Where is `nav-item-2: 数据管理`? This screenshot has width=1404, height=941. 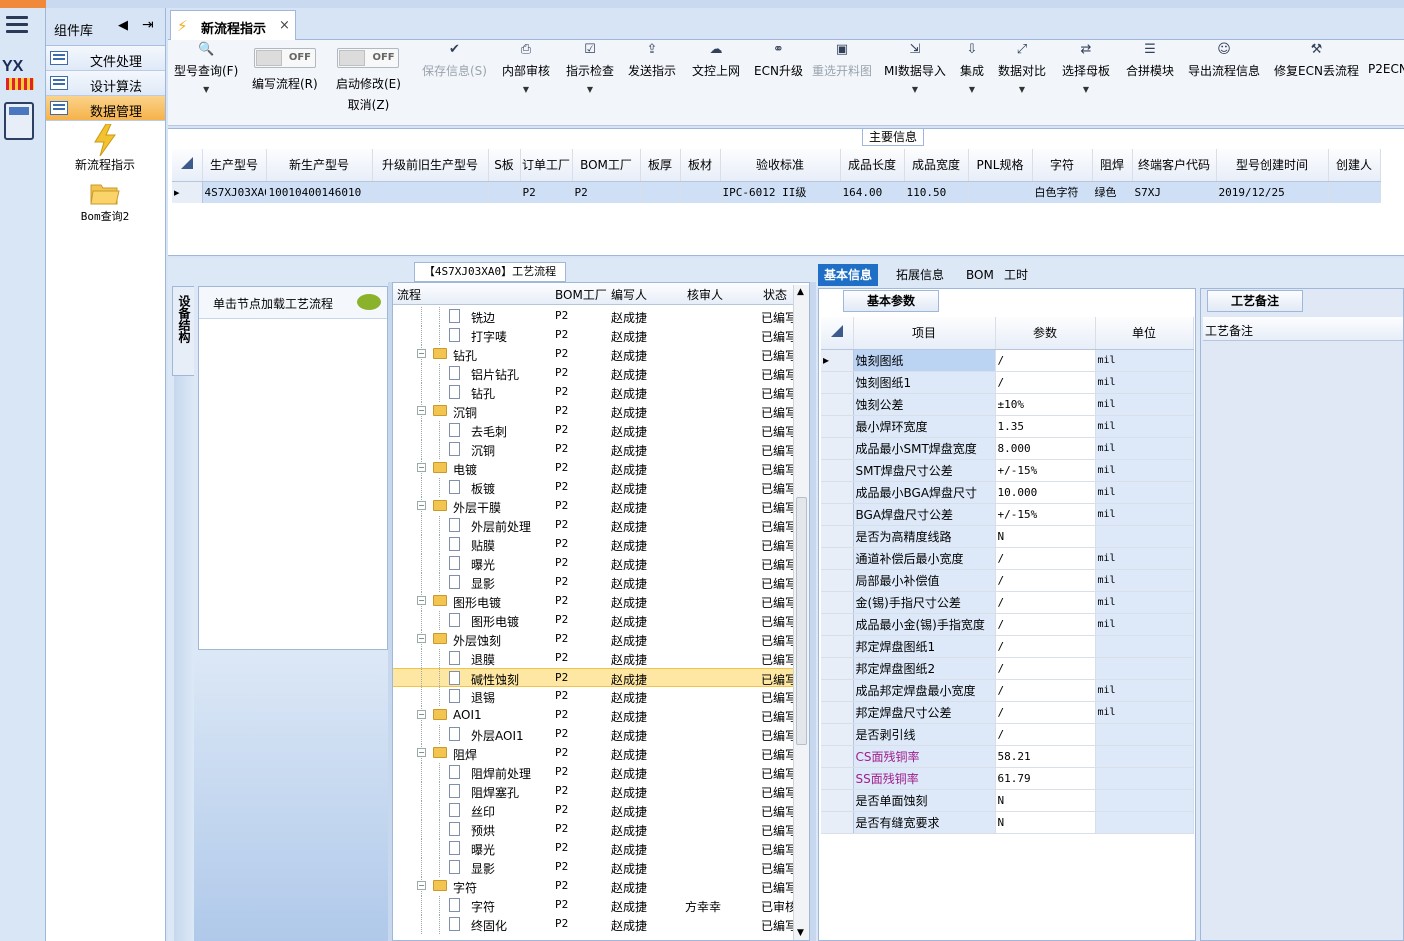
nav-item-2: 数据管理 is located at coordinates (105, 108).